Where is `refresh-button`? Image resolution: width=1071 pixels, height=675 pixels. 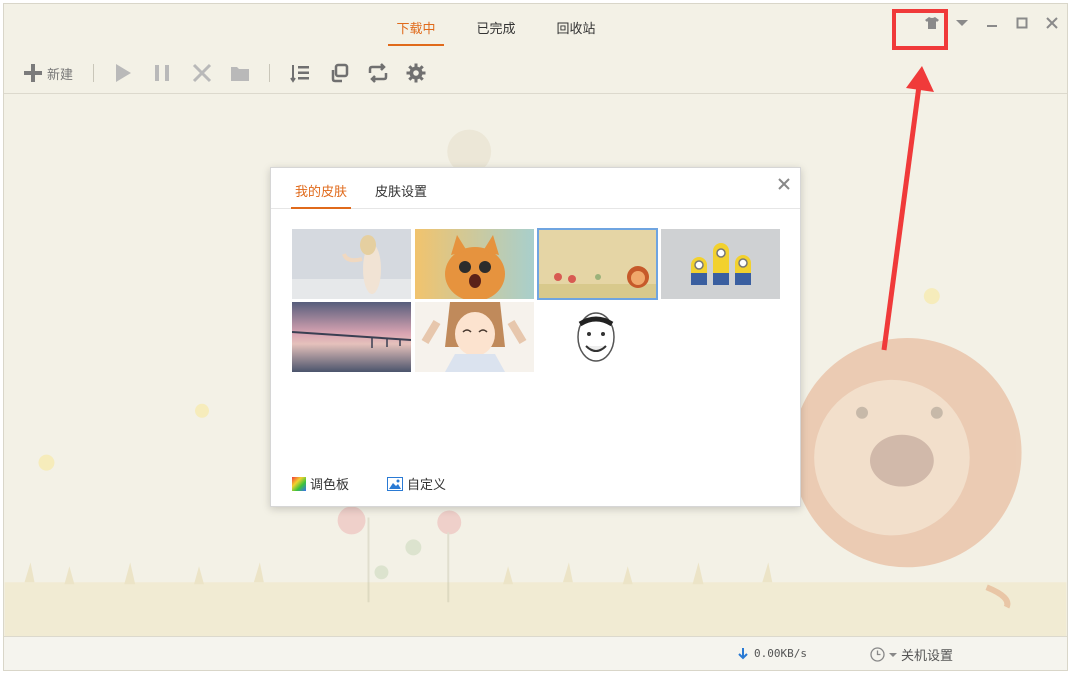
refresh-button is located at coordinates (378, 73).